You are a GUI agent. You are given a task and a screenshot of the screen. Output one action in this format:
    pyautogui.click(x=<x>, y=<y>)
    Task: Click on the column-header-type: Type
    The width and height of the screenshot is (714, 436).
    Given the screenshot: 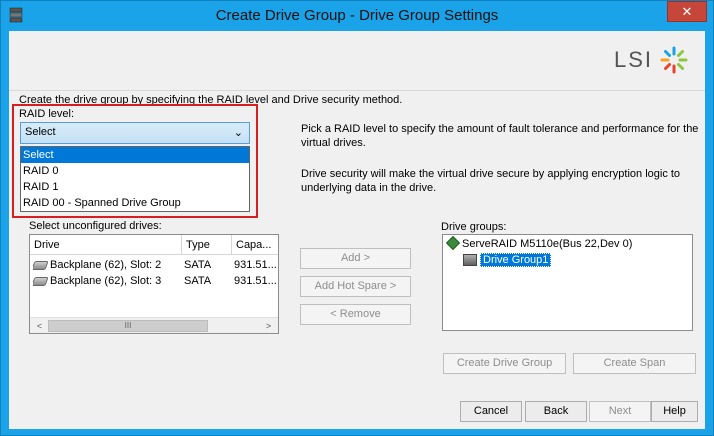 What is the action you would take?
    pyautogui.click(x=207, y=245)
    